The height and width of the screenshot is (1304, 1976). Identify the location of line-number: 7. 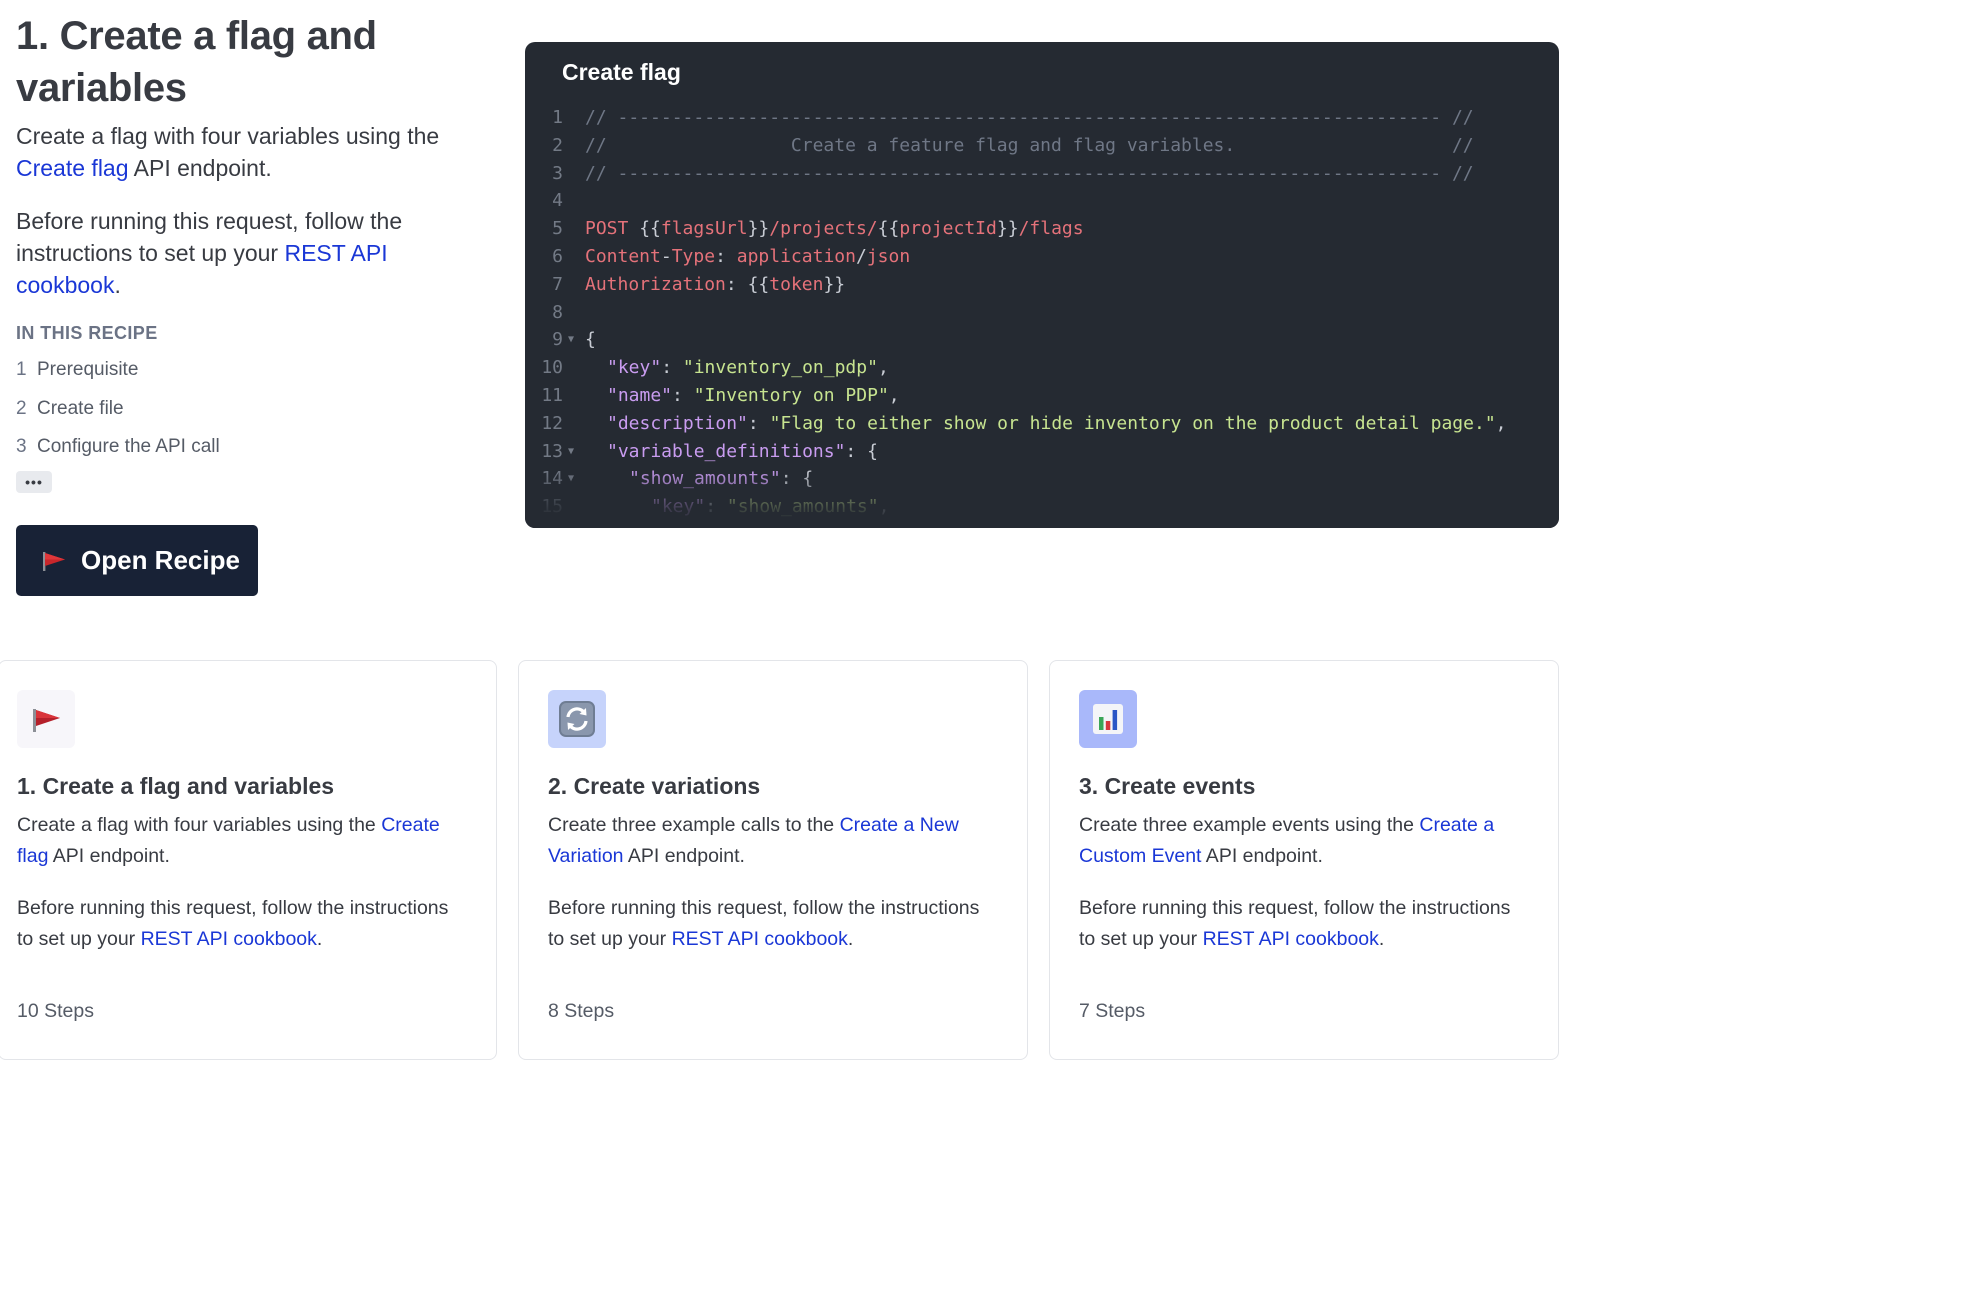
(557, 284).